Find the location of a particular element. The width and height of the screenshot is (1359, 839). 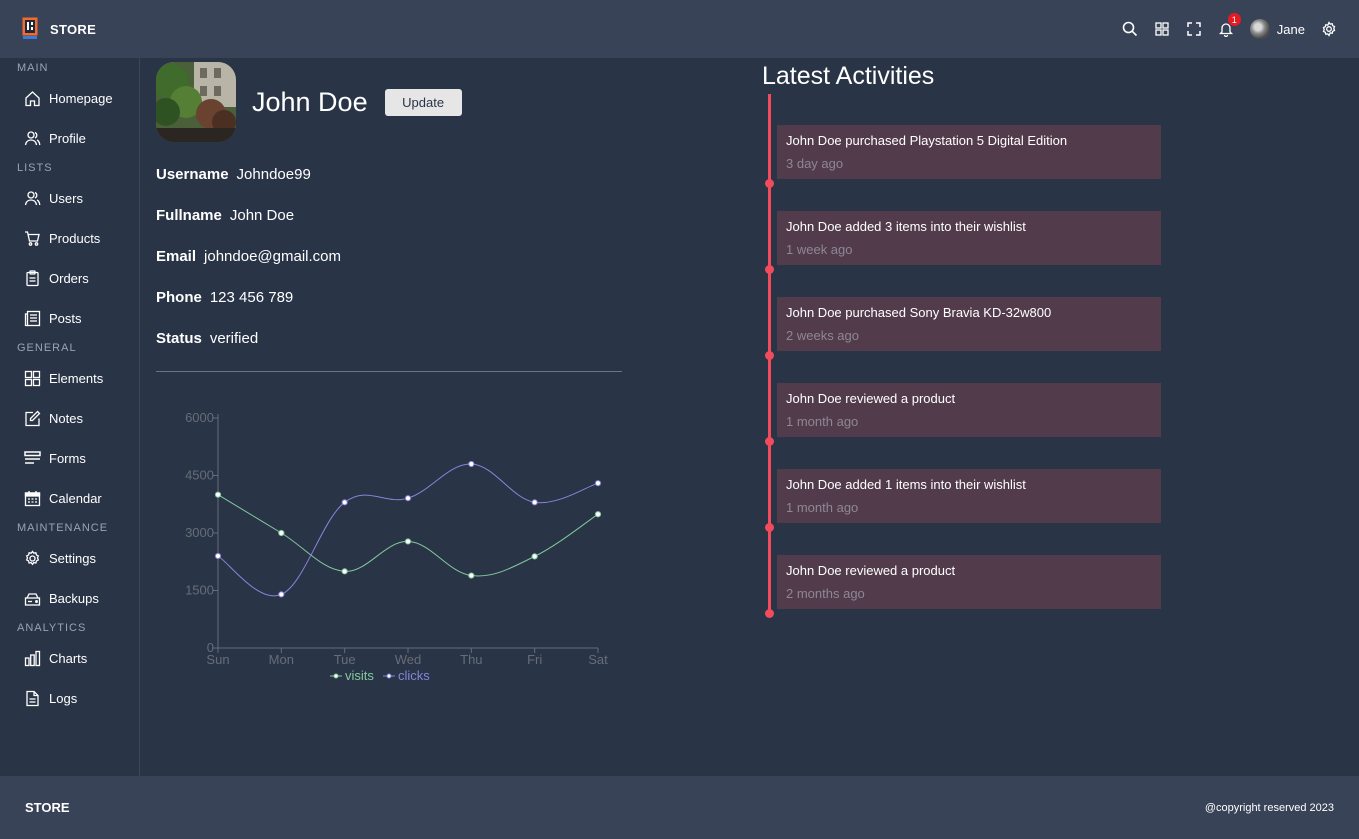

sidebar-item-elements: Elements is located at coordinates (69, 378).